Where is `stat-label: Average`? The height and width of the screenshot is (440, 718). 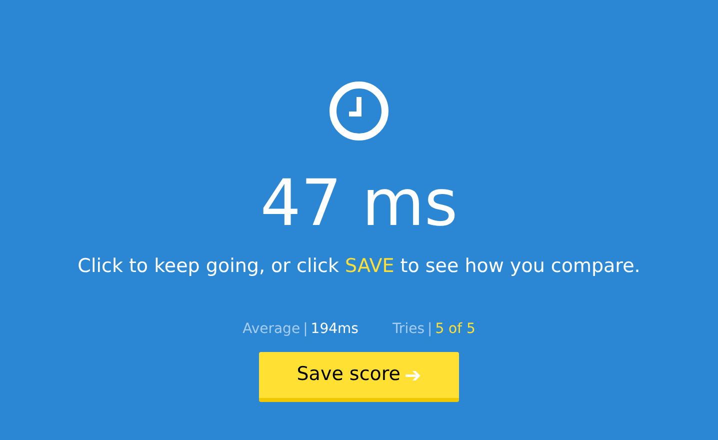
stat-label: Average is located at coordinates (271, 329).